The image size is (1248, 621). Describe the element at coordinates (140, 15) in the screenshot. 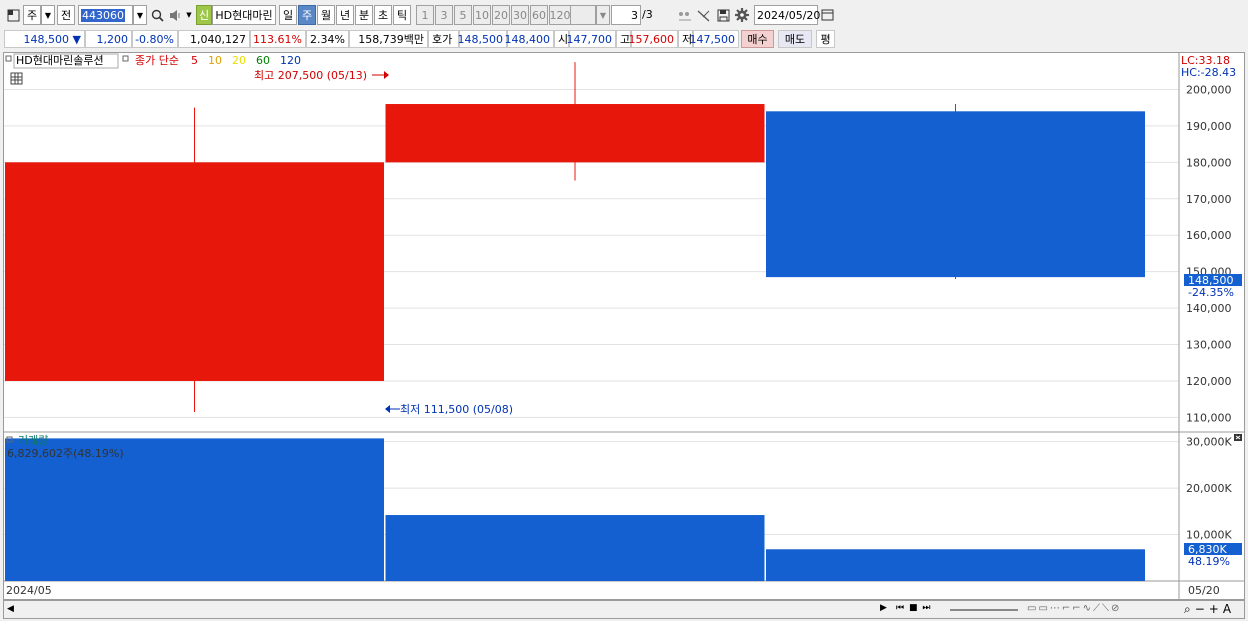

I see `code-dropdown-icon: ▼` at that location.